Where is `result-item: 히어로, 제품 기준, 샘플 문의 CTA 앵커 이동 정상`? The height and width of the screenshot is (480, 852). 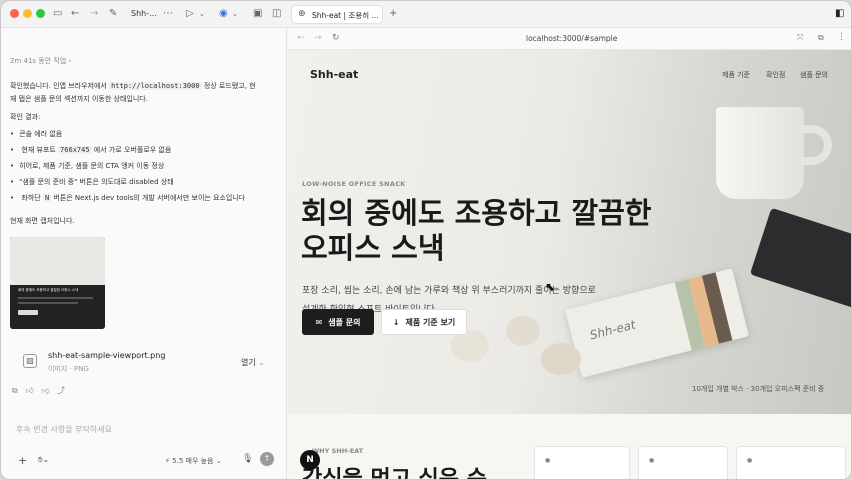 result-item: 히어로, 제품 기준, 샘플 문의 CTA 앵커 이동 정상 is located at coordinates (87, 166).